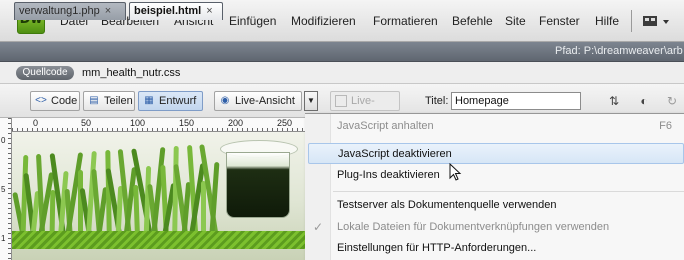  What do you see at coordinates (656, 21) in the screenshot?
I see `layout-grid-icon` at bounding box center [656, 21].